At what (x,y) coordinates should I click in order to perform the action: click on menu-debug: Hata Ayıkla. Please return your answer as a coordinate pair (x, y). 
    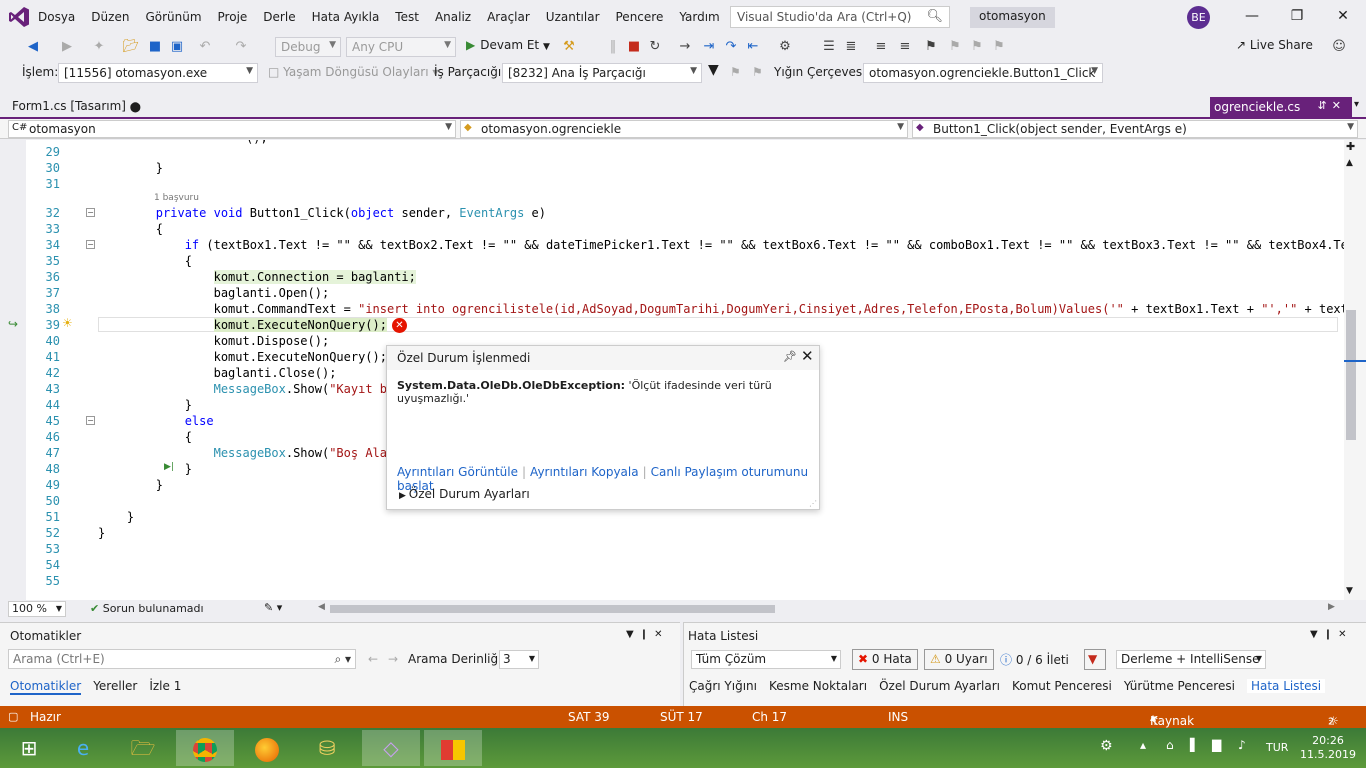
    Looking at the image, I should click on (346, 17).